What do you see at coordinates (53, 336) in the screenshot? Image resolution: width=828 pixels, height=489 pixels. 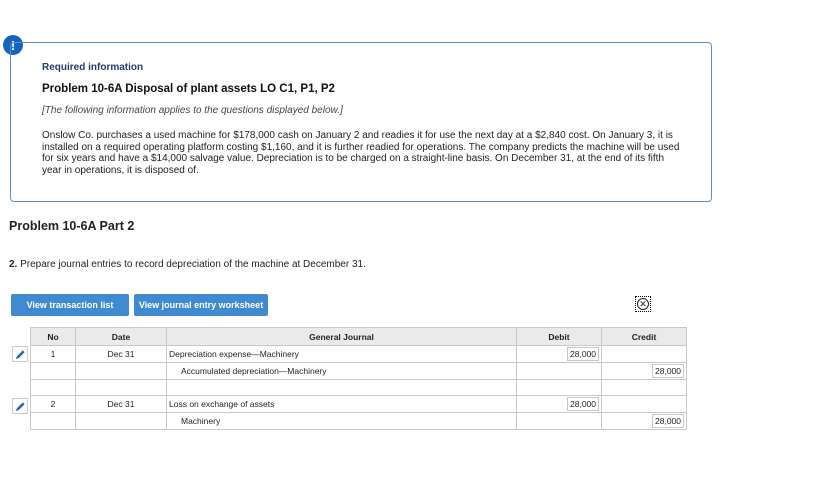 I see `header-no: No` at bounding box center [53, 336].